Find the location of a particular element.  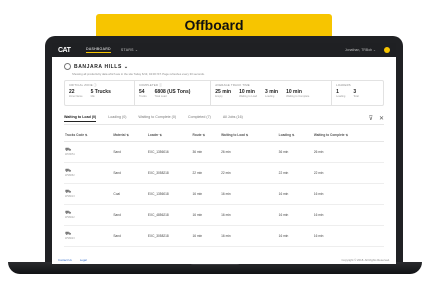

header-truck-code: Trucks Code ⇅ is located at coordinates (88, 135).